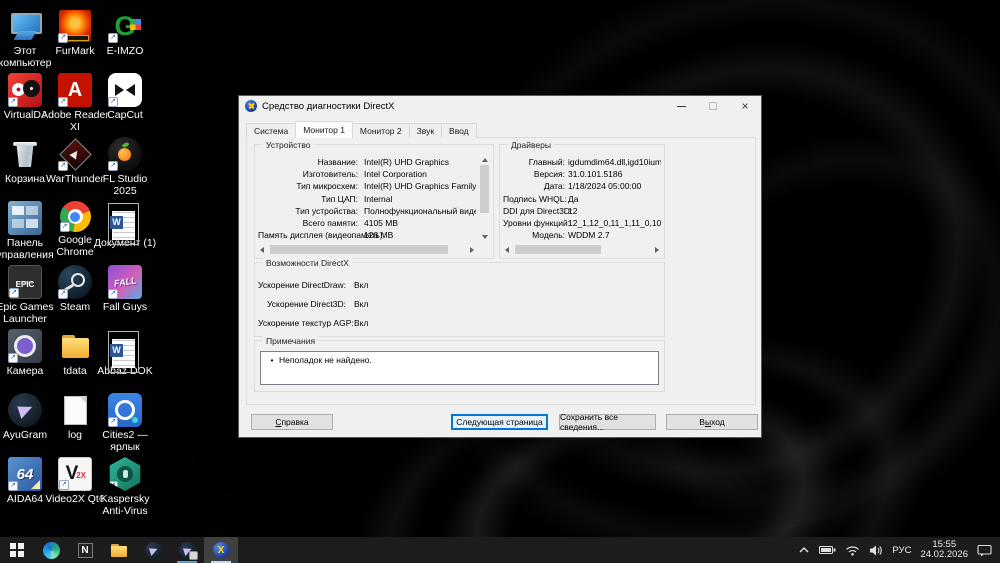 This screenshot has width=1000, height=563. I want to click on taskbar-ayugram-running-icon, so click(187, 550).